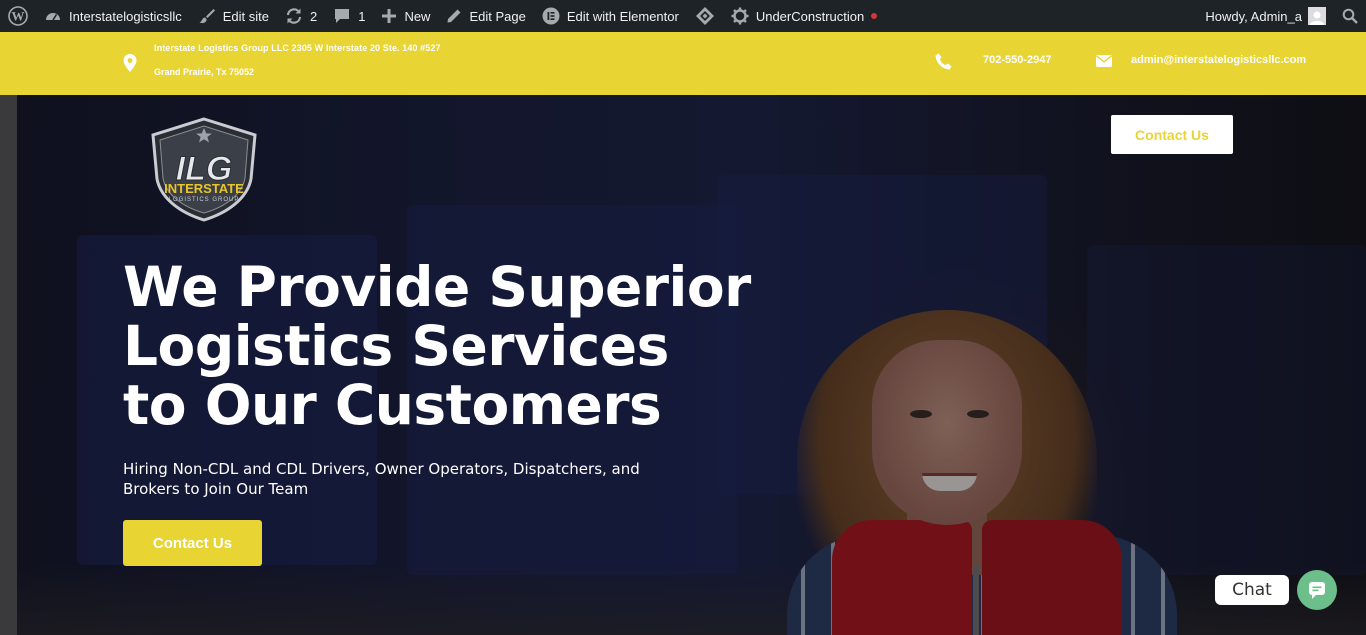  I want to click on svg-text: W, so click(18, 16).